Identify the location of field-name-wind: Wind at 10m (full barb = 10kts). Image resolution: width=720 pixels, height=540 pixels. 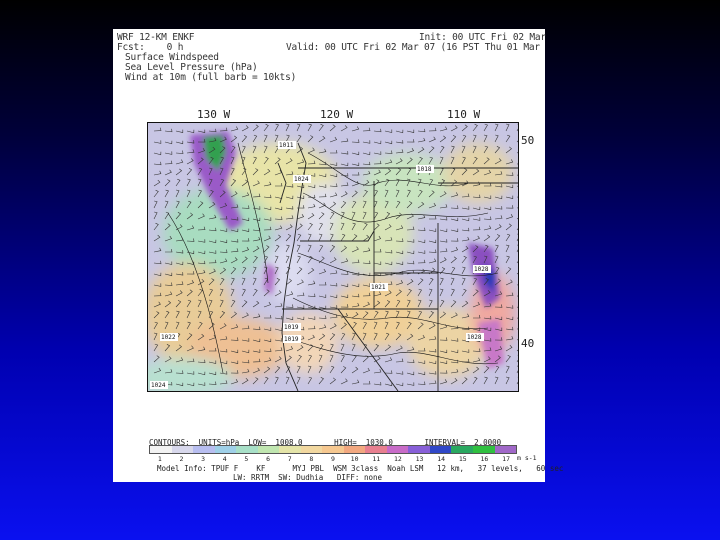
(211, 77).